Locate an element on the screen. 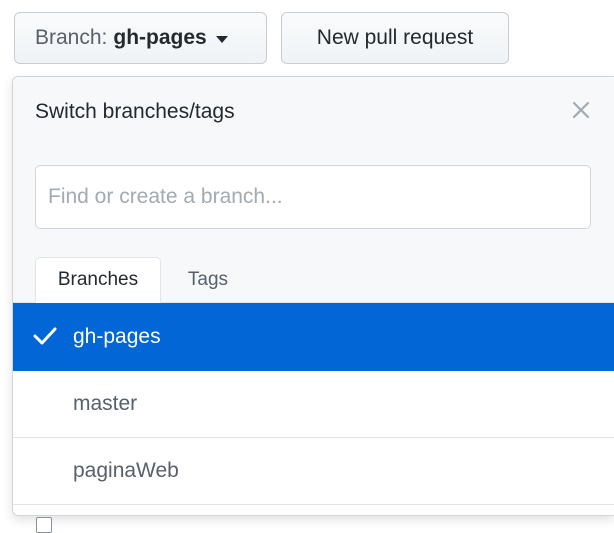 The height and width of the screenshot is (533, 614). branch-prefix-label: Branch: is located at coordinates (71, 37).